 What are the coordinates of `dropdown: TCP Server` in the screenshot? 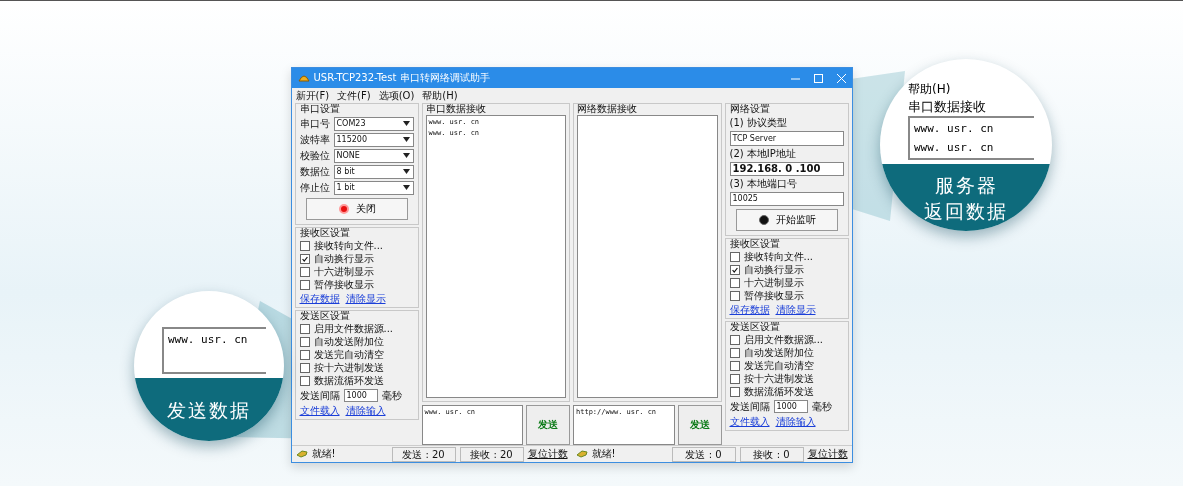 It's located at (786, 138).